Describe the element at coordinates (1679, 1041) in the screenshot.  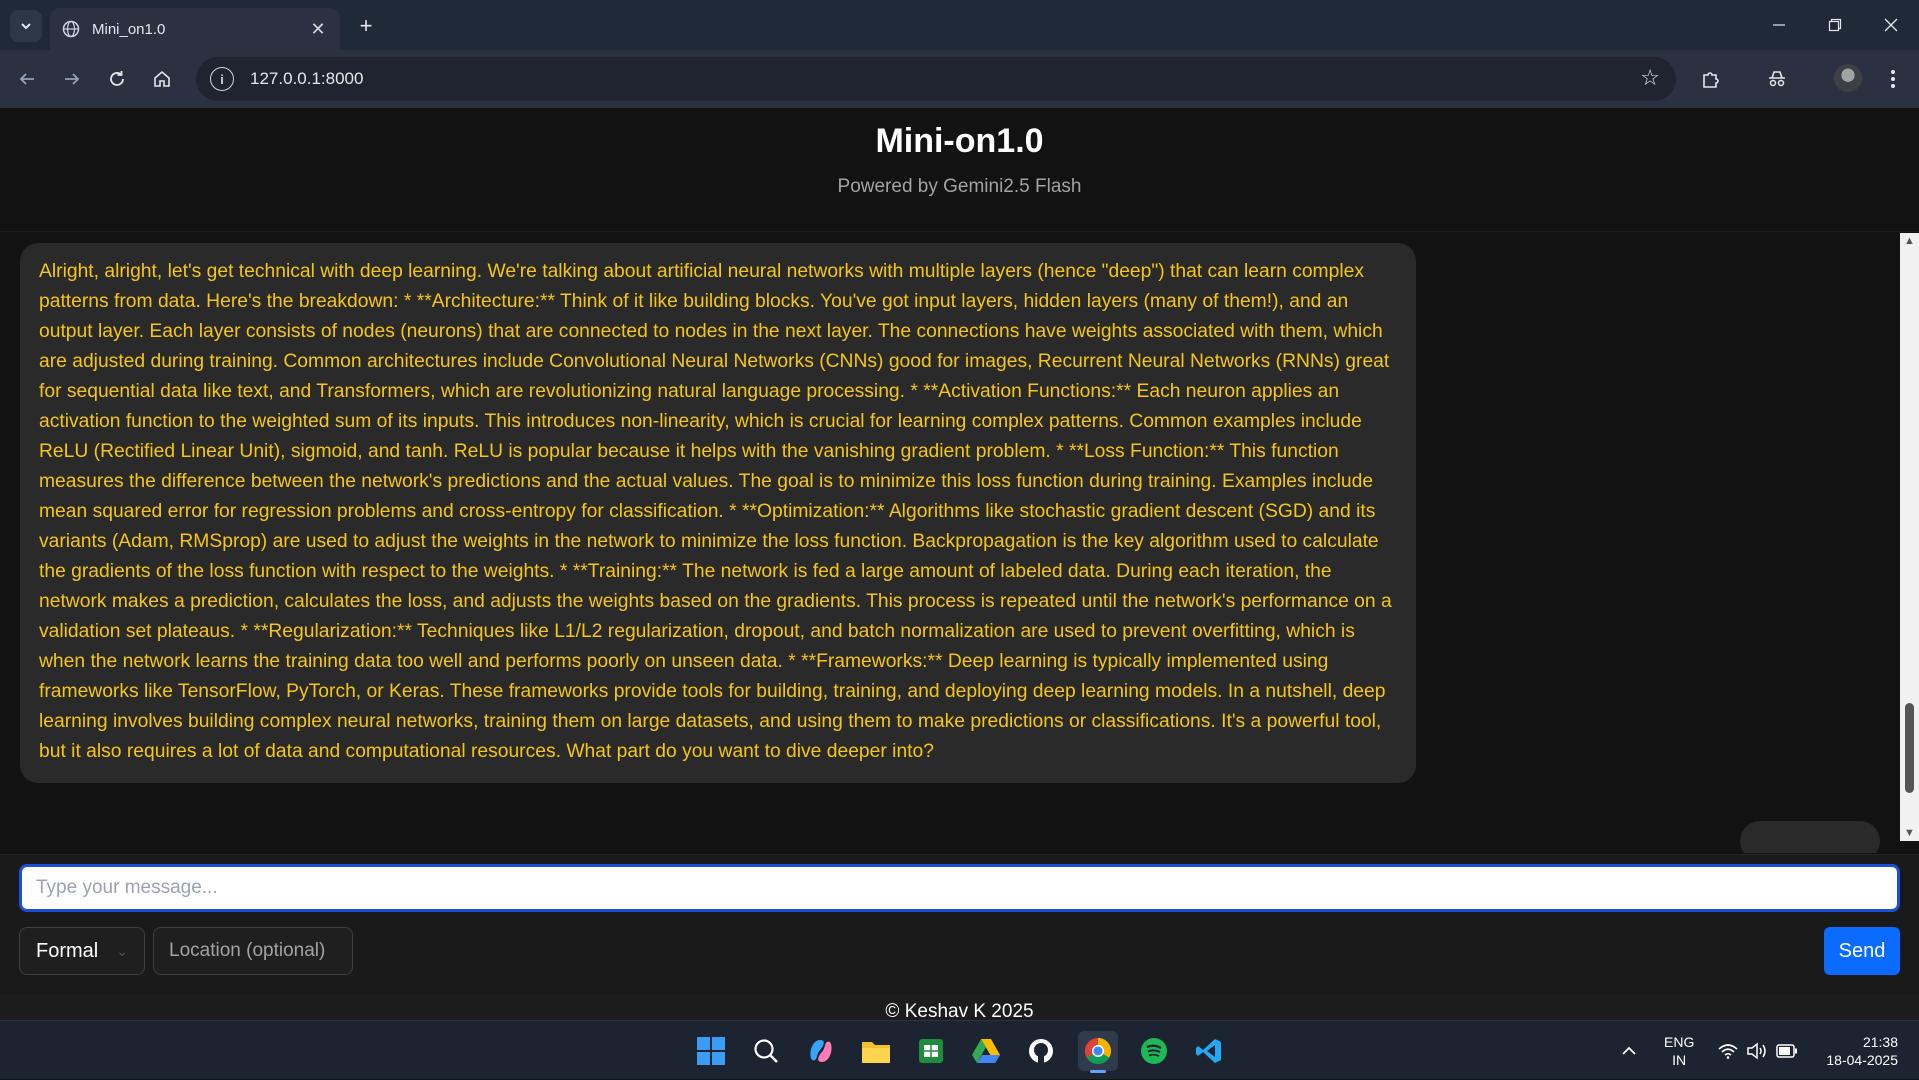
I see `language-code: ENG` at that location.